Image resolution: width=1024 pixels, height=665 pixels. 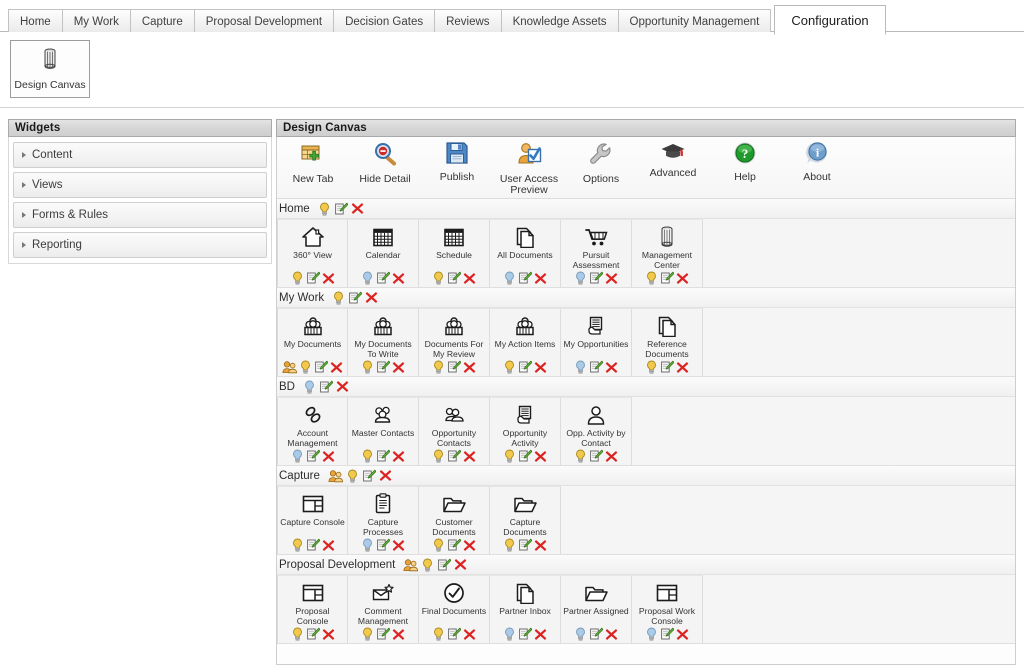 What do you see at coordinates (525, 342) in the screenshot?
I see `widget-cell-my-action-items: My Action Items` at bounding box center [525, 342].